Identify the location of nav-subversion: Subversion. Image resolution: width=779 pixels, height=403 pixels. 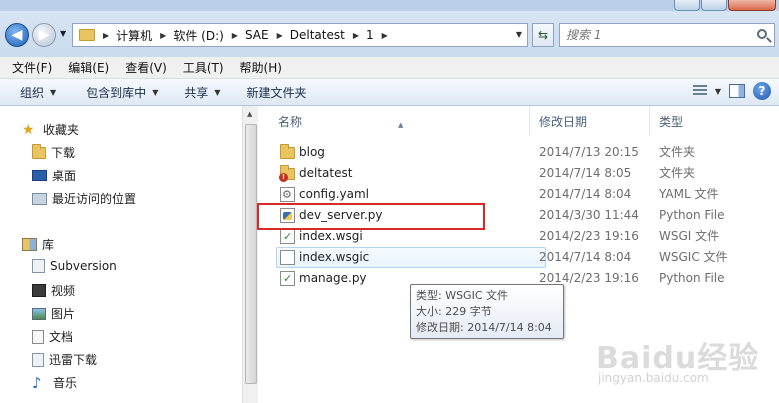
(74, 266).